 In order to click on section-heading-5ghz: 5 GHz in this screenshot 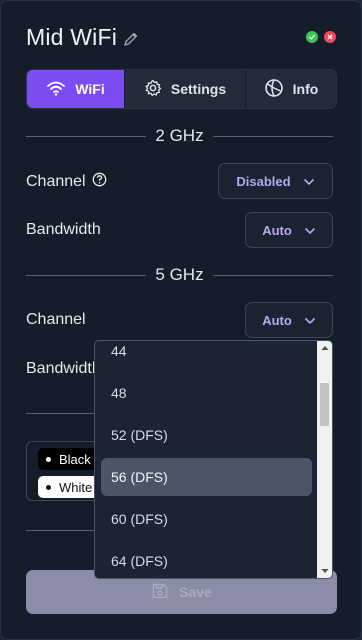, I will do `click(179, 274)`.